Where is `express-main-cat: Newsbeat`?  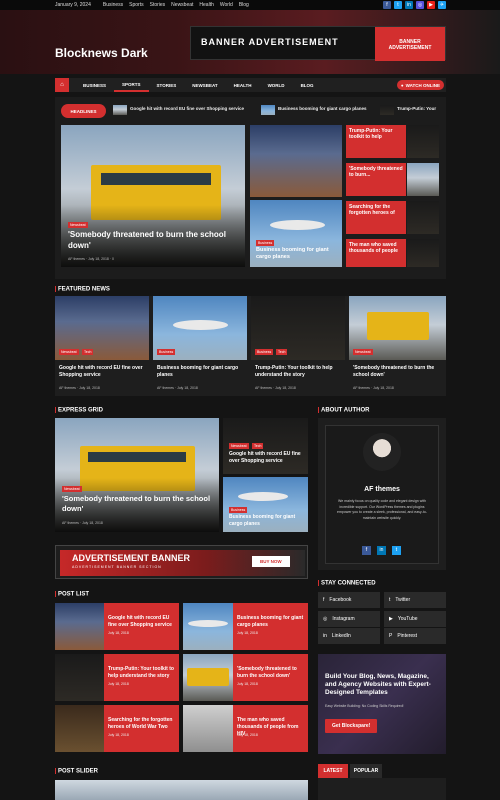 express-main-cat: Newsbeat is located at coordinates (72, 489).